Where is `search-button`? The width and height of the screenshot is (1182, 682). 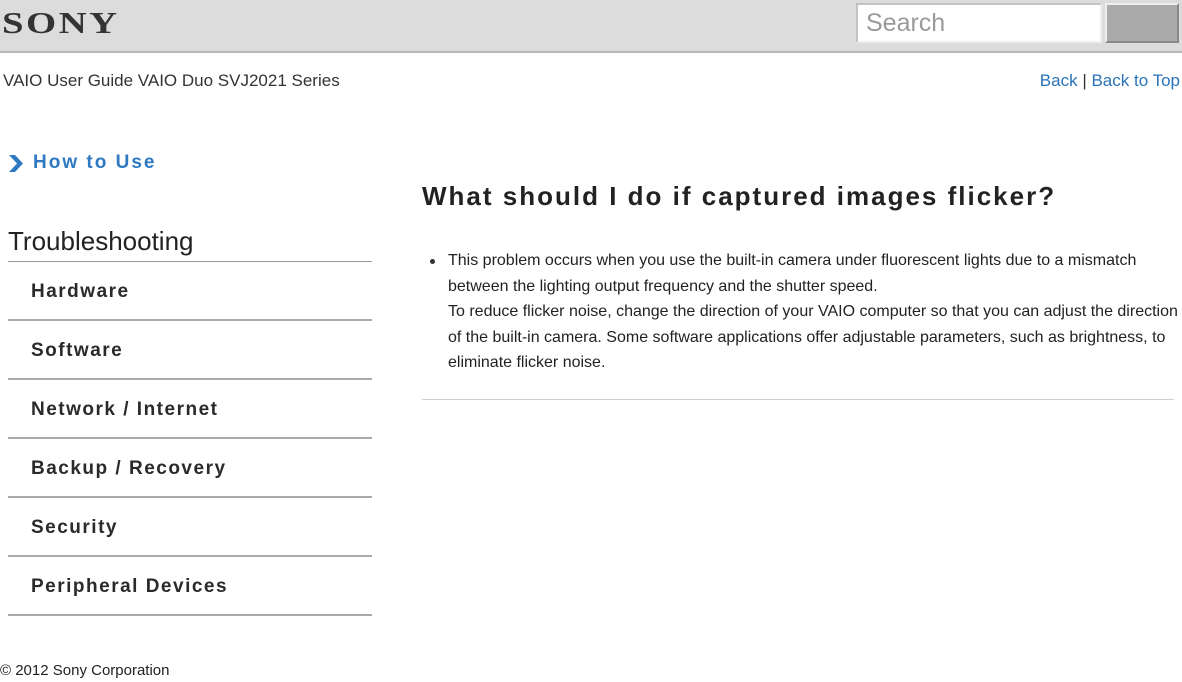
search-button is located at coordinates (1142, 23).